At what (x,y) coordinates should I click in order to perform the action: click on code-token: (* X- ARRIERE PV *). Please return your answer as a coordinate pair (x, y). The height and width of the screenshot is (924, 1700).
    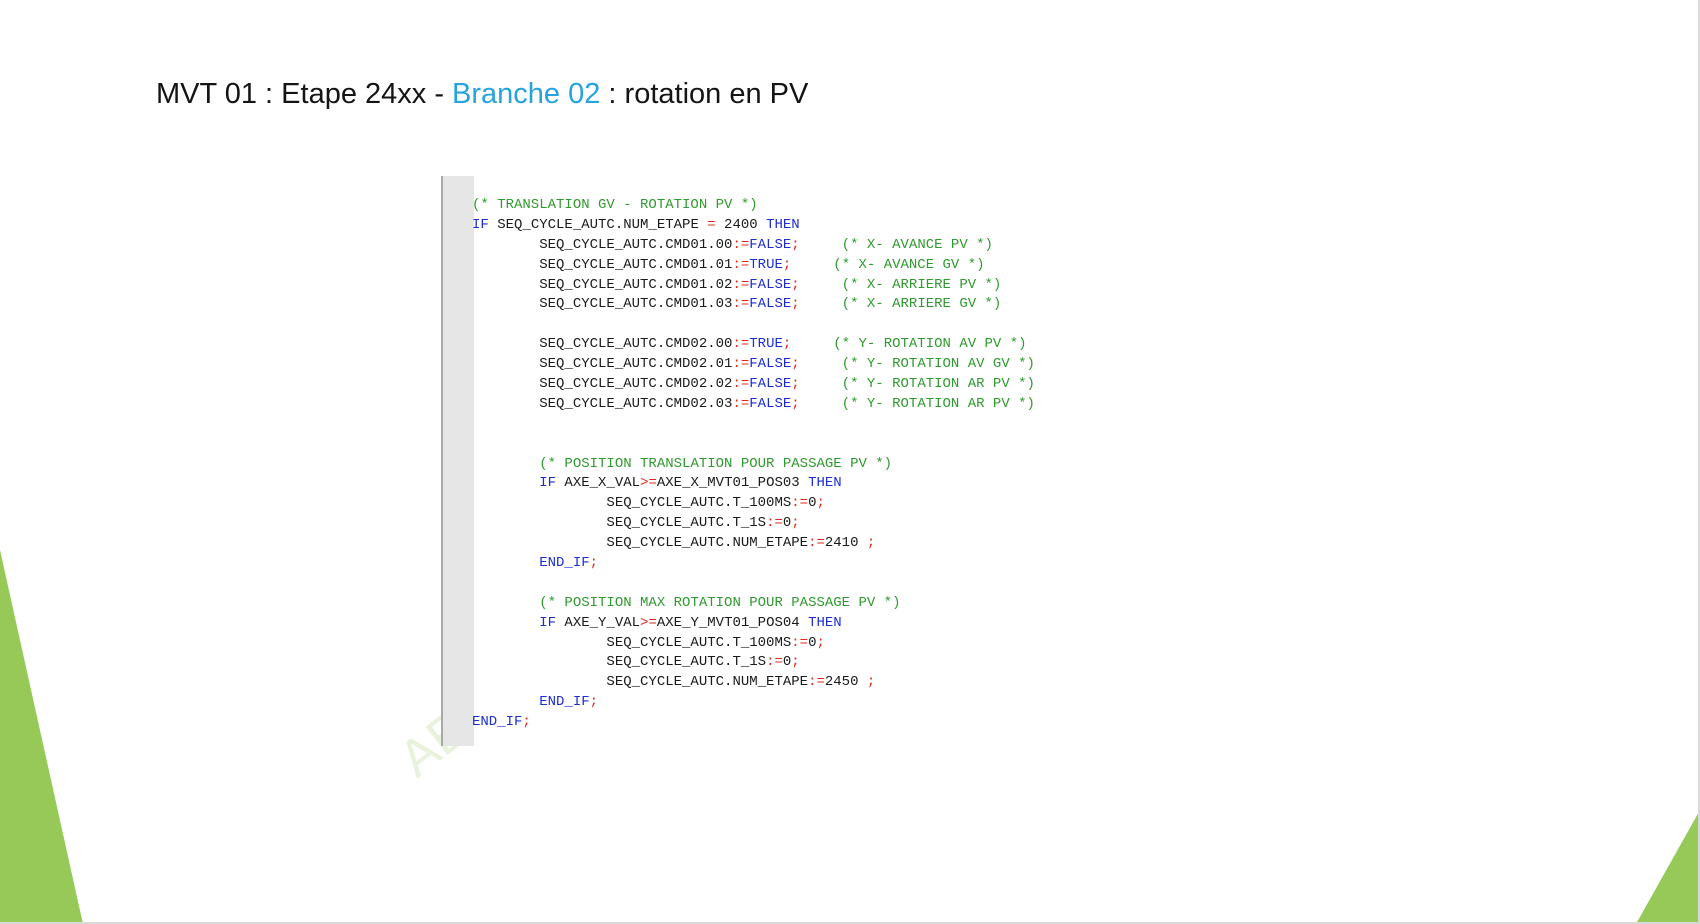
    Looking at the image, I should click on (921, 284).